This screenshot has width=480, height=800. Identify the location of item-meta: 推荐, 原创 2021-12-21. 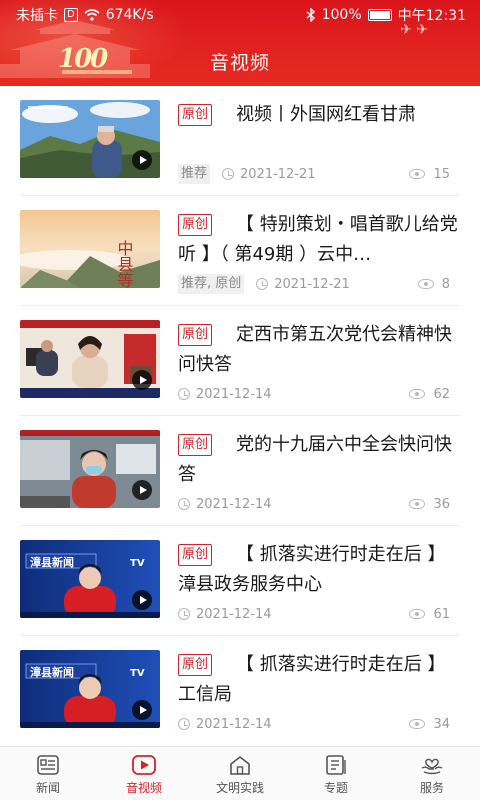
(264, 284).